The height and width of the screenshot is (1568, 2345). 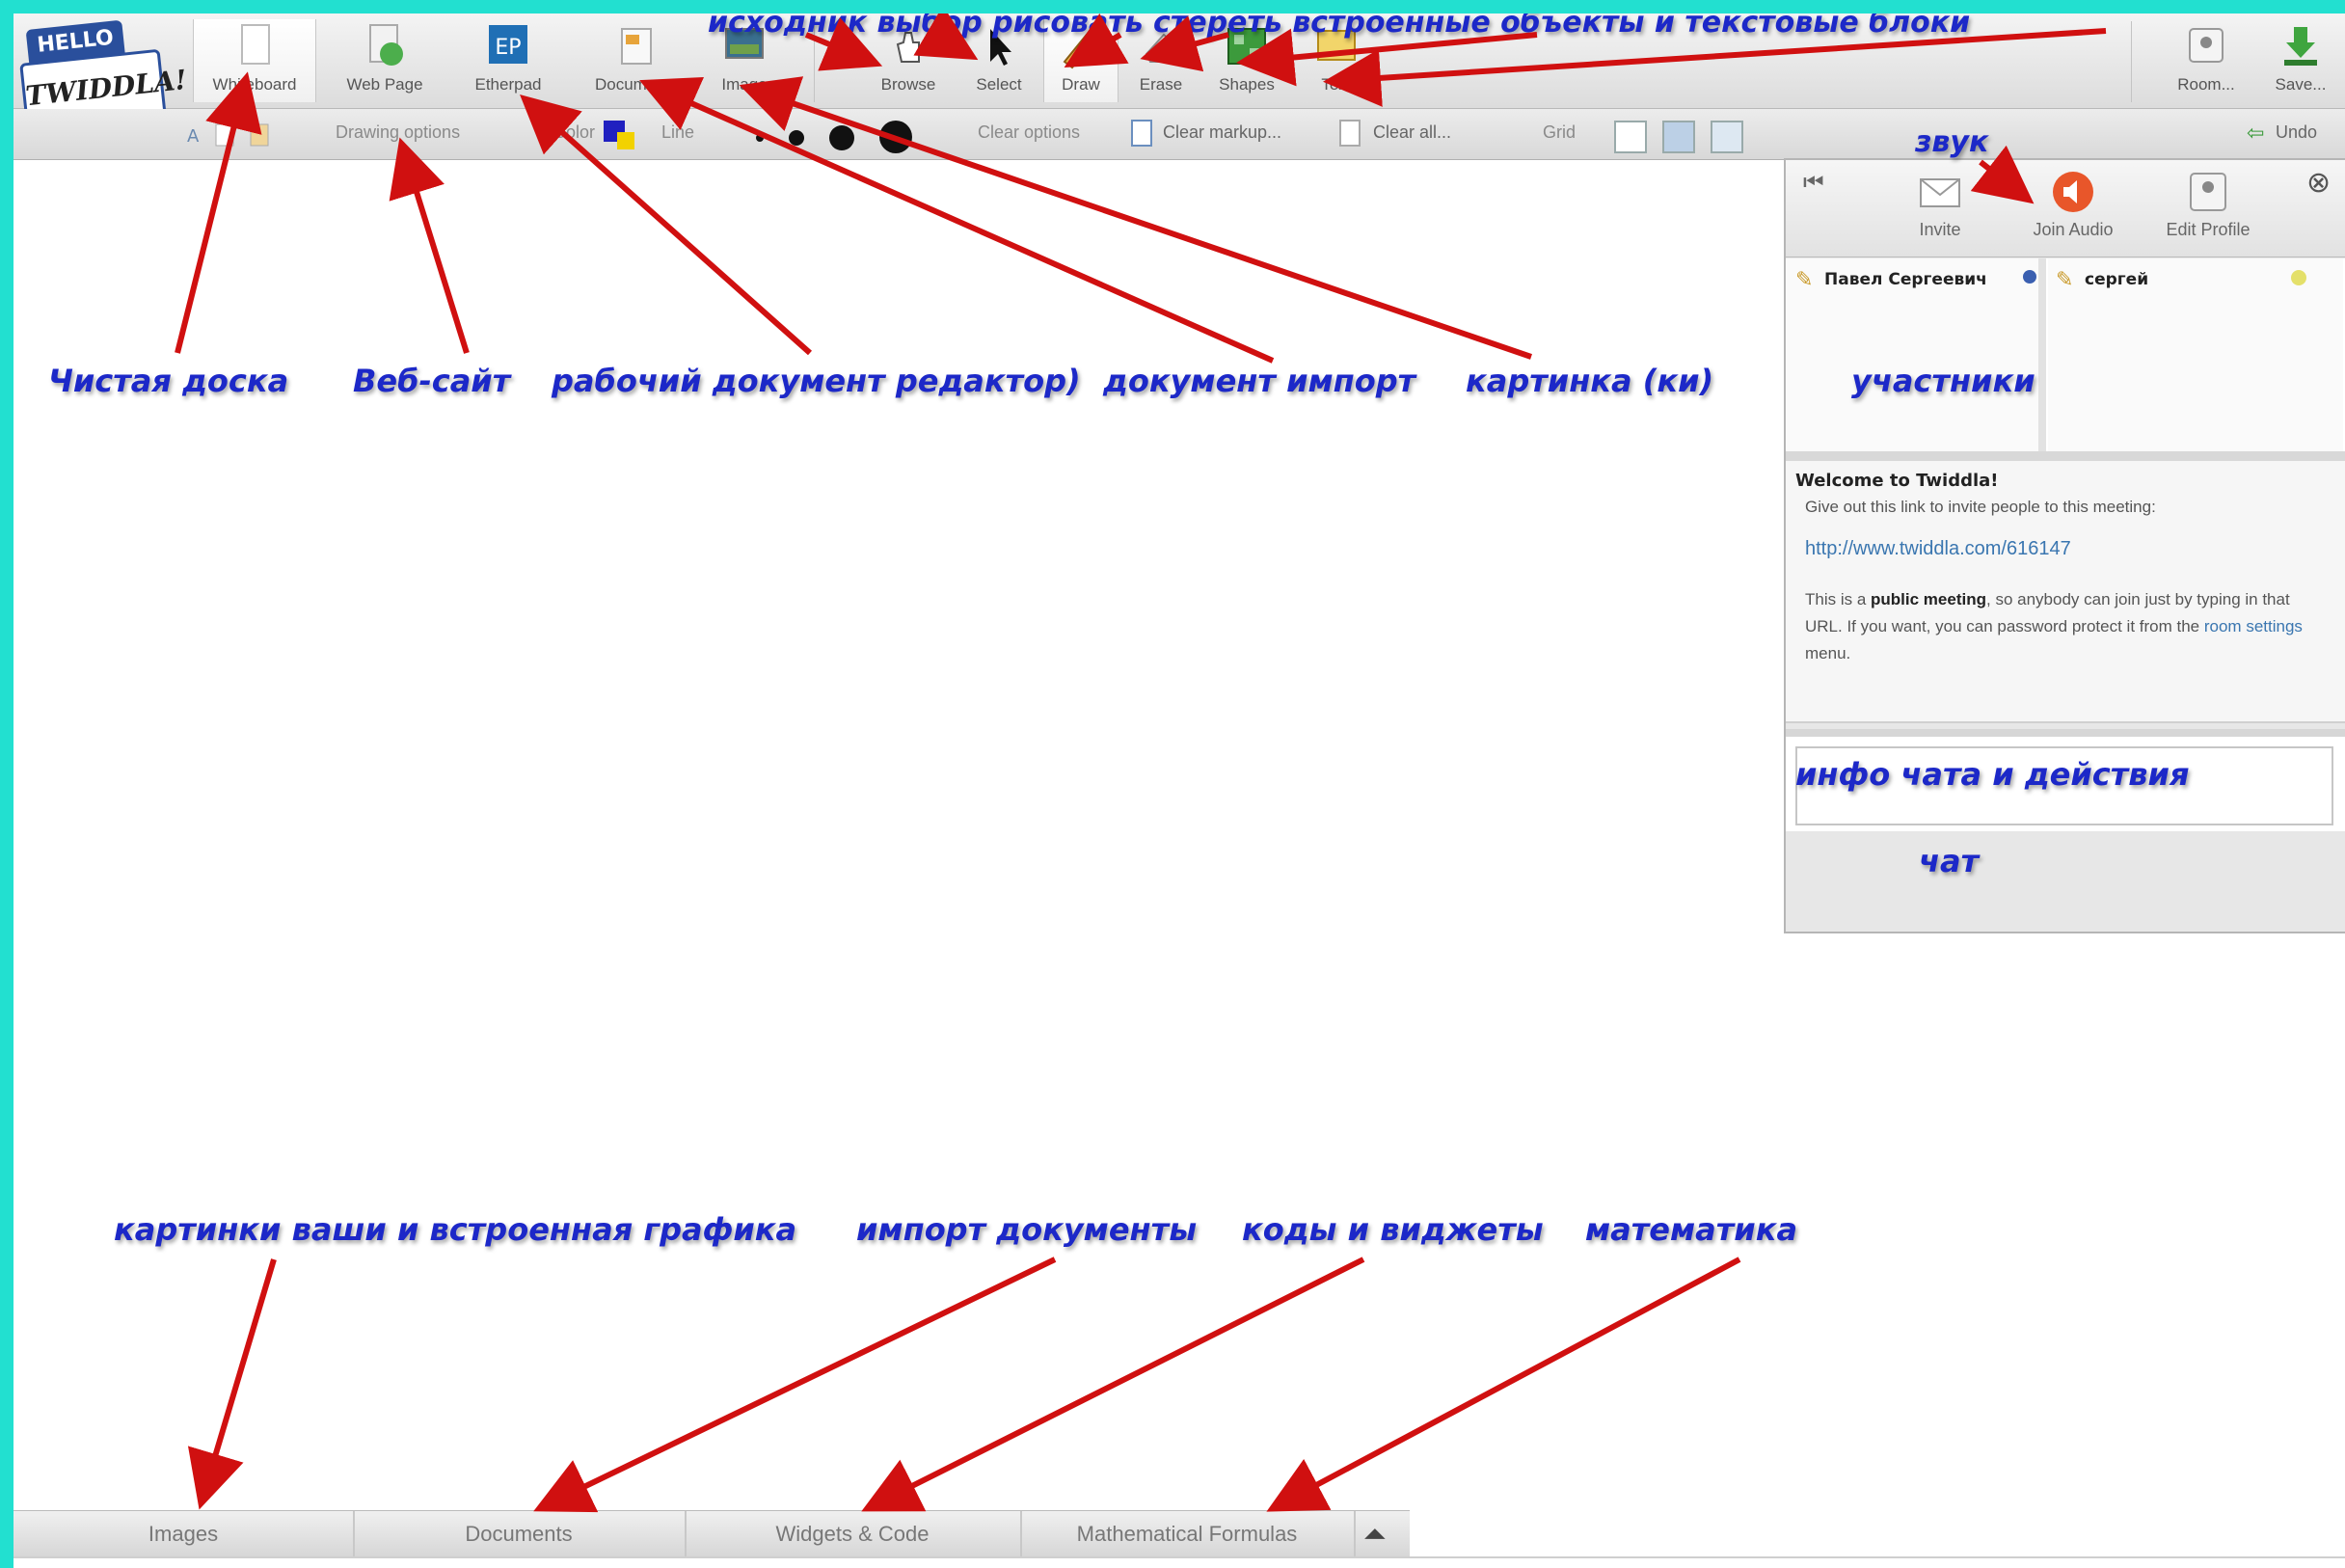 What do you see at coordinates (1940, 229) in the screenshot?
I see `invite-label: Invite` at bounding box center [1940, 229].